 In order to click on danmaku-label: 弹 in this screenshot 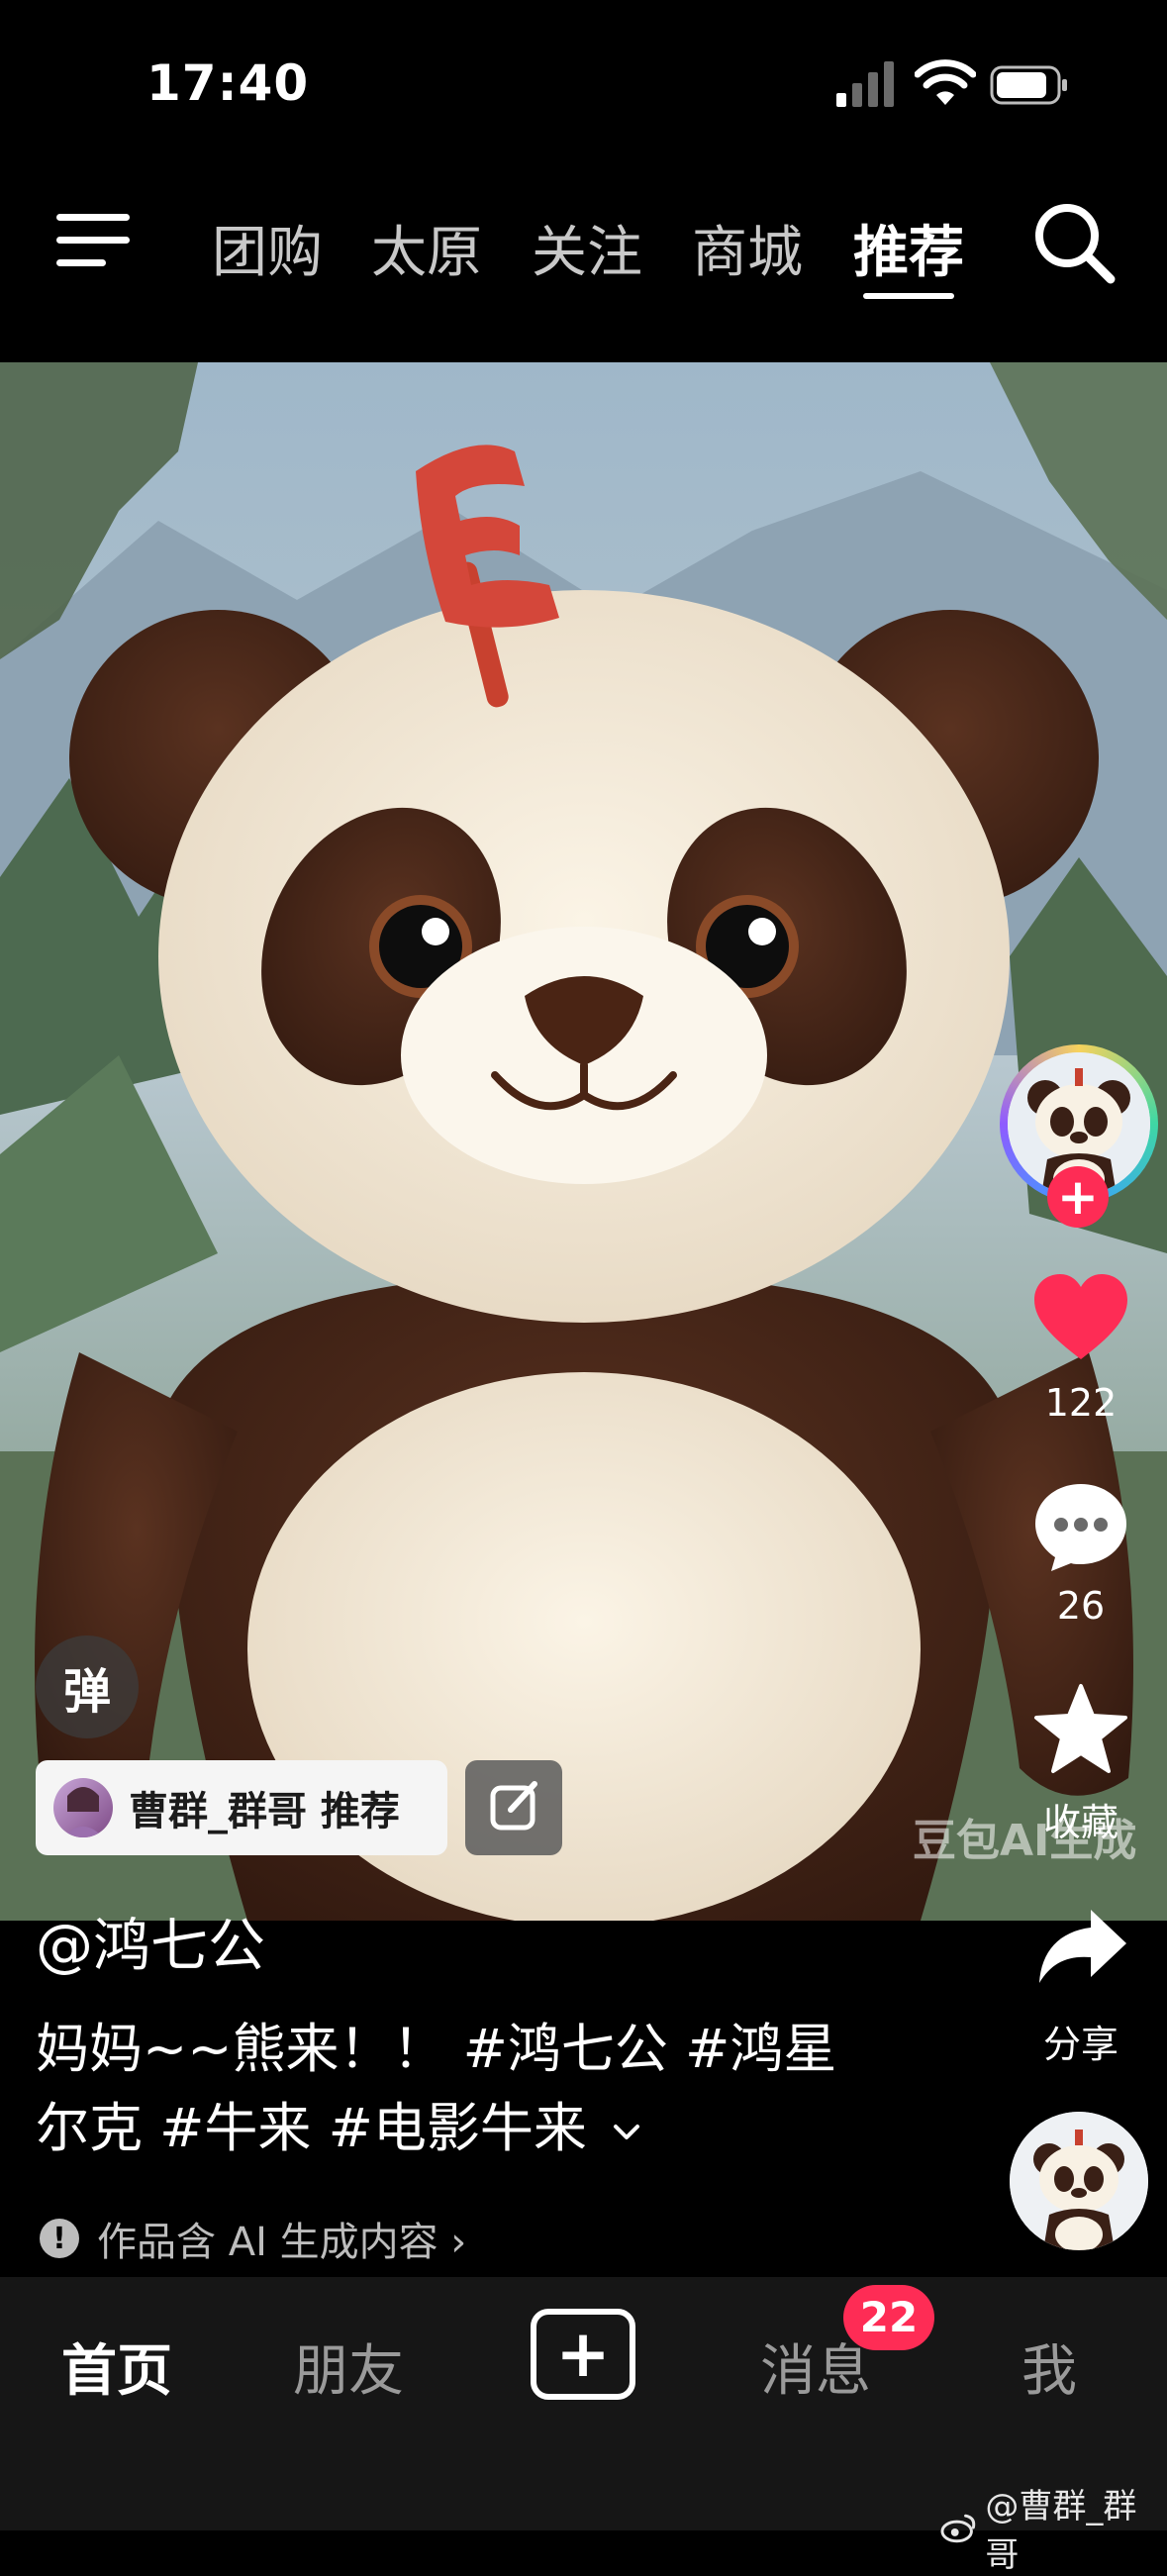, I will do `click(87, 1692)`.